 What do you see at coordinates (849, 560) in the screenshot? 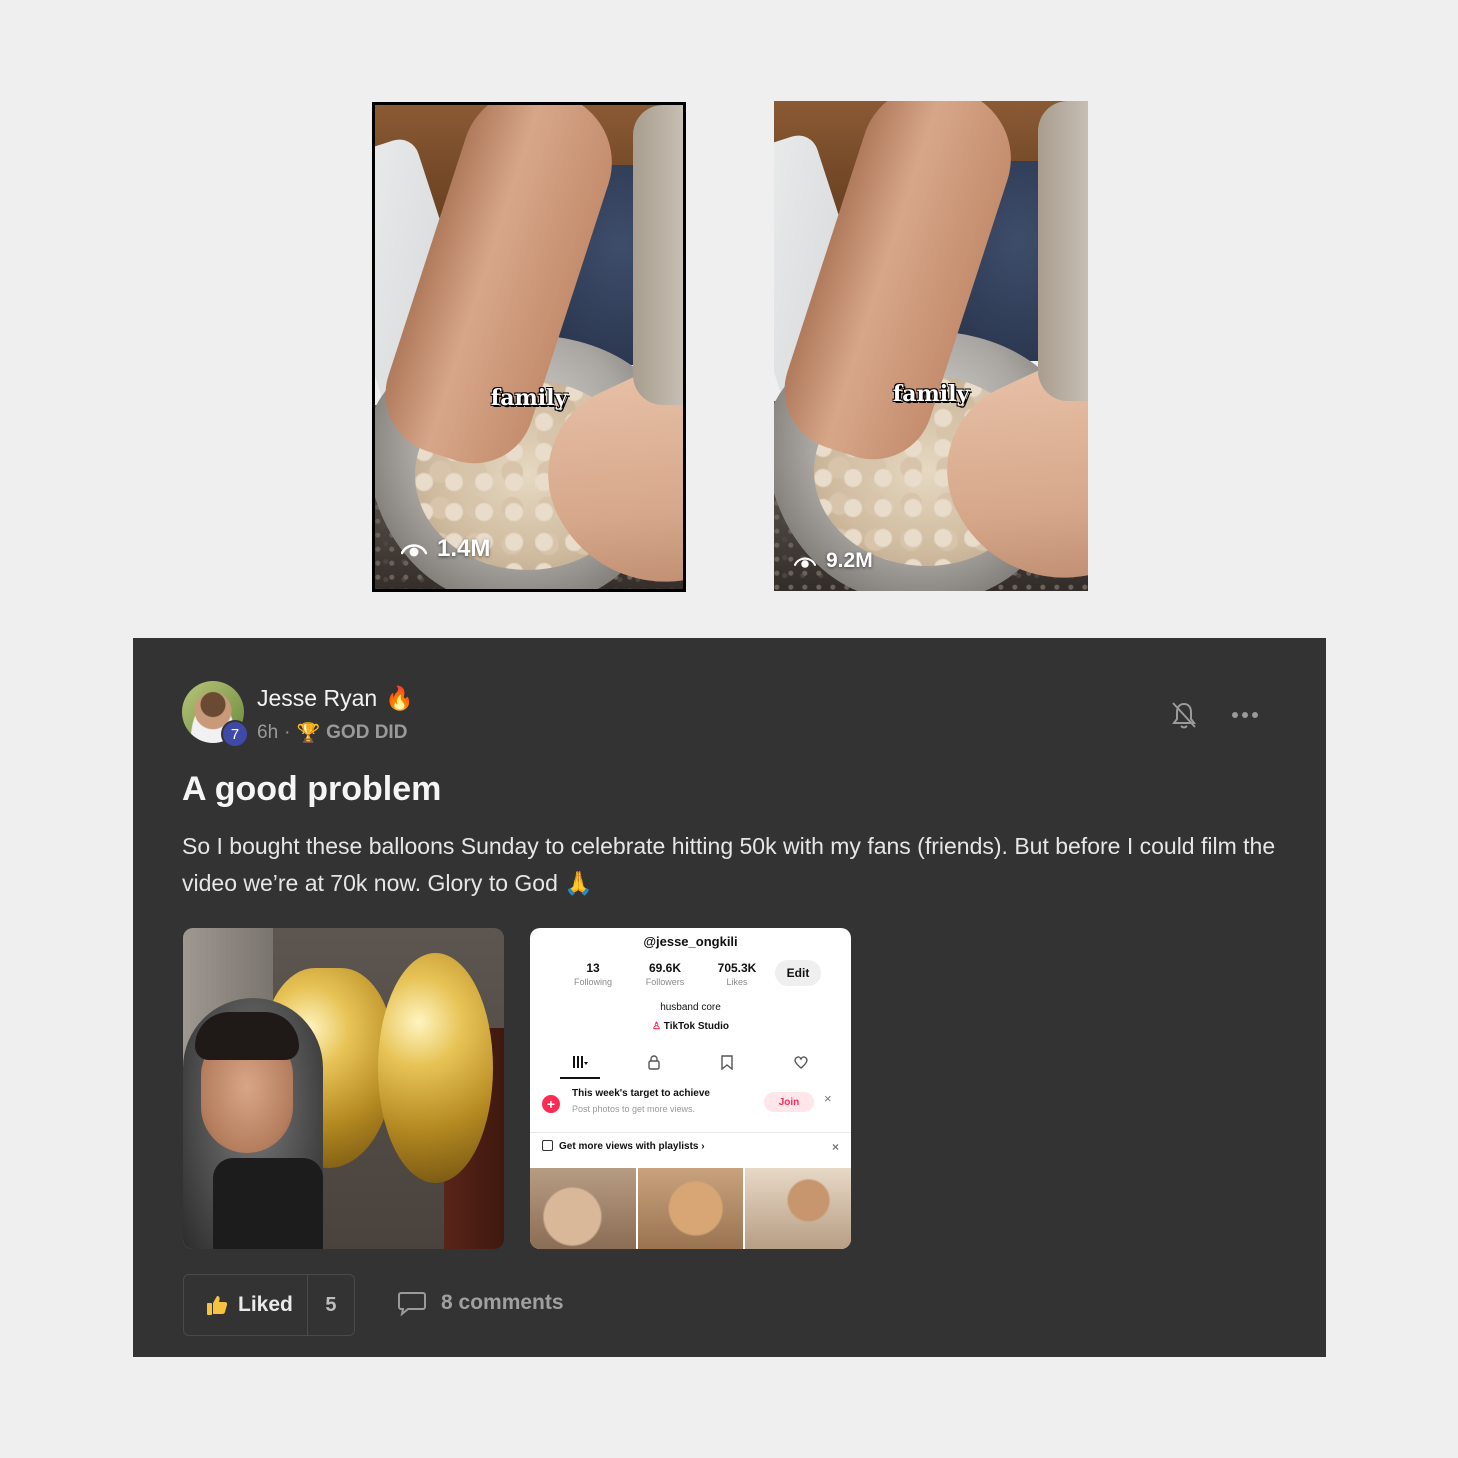
I see `view-count-value: 9.2M` at bounding box center [849, 560].